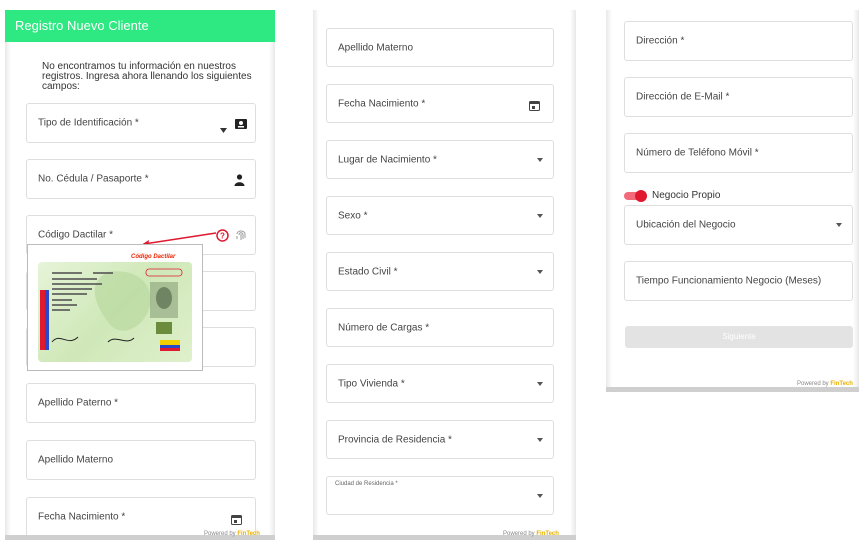 The height and width of the screenshot is (540, 859). Describe the element at coordinates (76, 235) in the screenshot. I see `codigo-dactilar-label: Código Dactilar *` at that location.